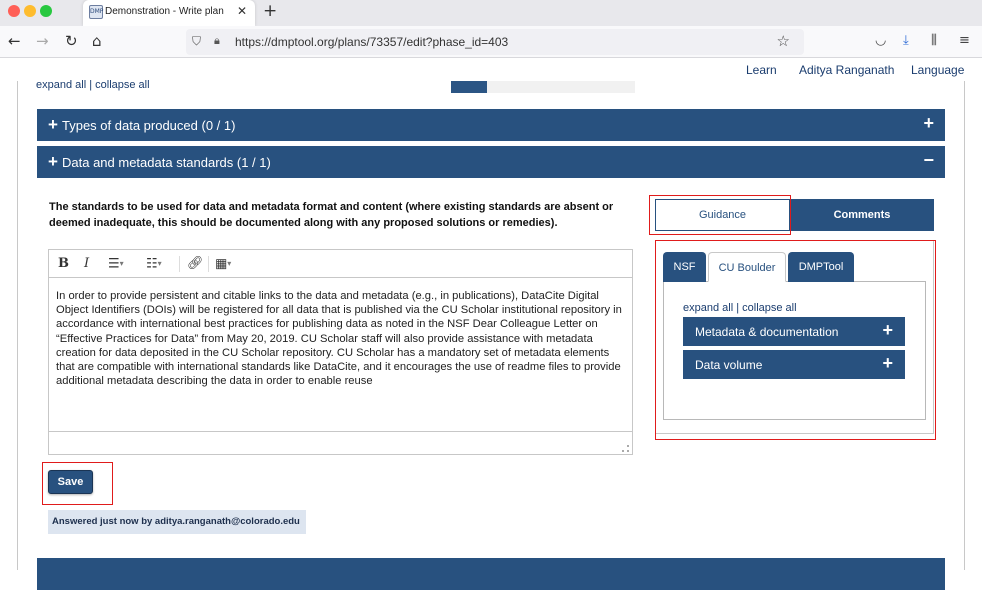  What do you see at coordinates (783, 41) in the screenshot?
I see `bookmark-star-icon: ☆` at bounding box center [783, 41].